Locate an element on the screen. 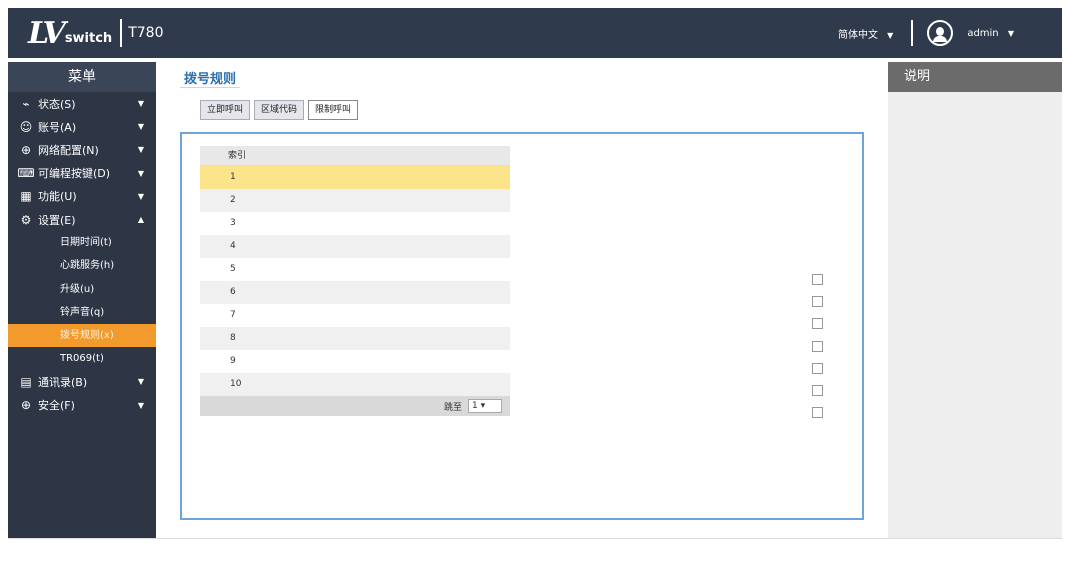  language-select: 简体中文 ▼ is located at coordinates (865, 33).